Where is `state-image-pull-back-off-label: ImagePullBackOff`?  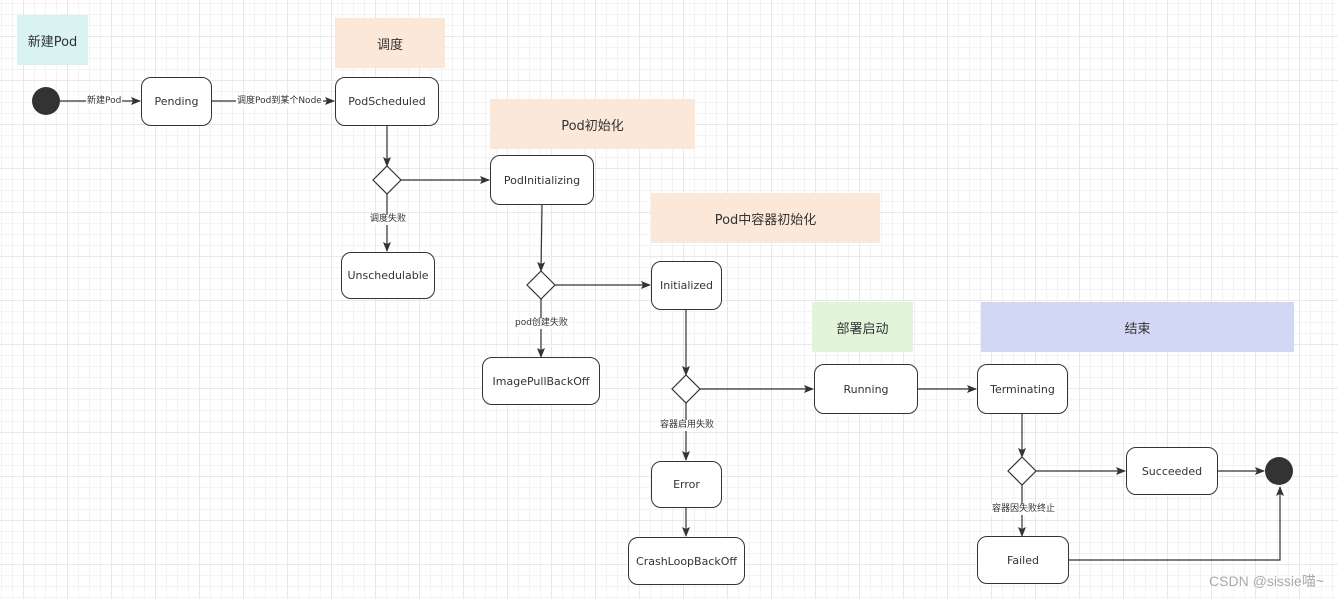 state-image-pull-back-off-label: ImagePullBackOff is located at coordinates (541, 381).